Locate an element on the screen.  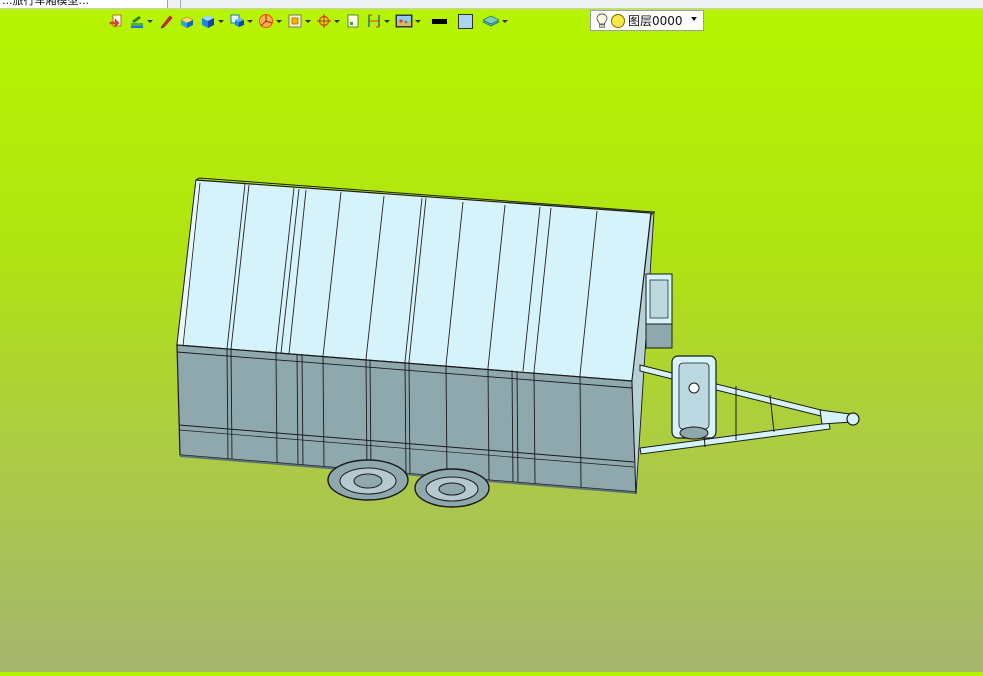
solid-box-icon is located at coordinates (208, 21).